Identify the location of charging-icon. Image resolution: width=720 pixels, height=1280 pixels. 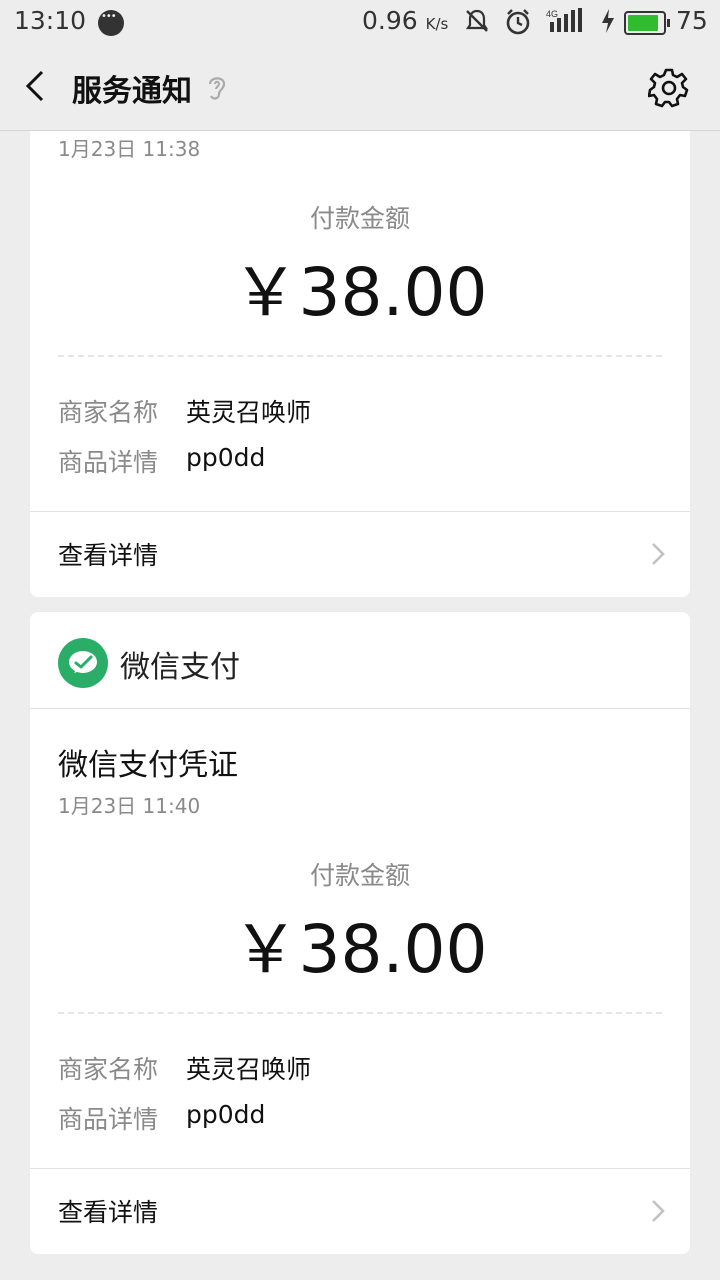
(608, 24).